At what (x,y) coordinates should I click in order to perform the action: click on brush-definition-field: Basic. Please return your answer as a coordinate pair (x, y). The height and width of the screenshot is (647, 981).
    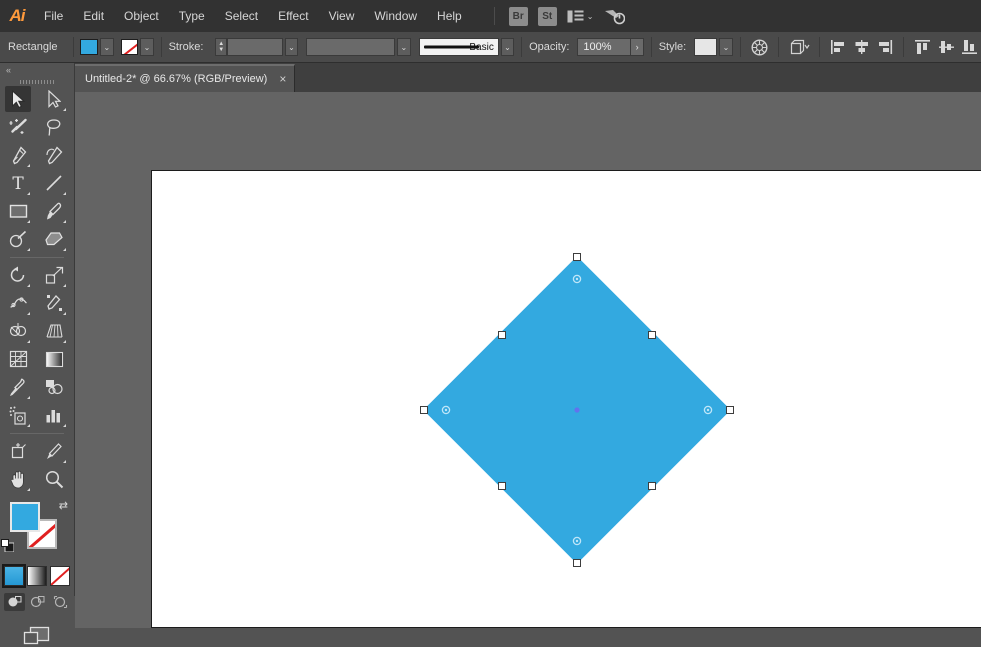
    Looking at the image, I should click on (459, 47).